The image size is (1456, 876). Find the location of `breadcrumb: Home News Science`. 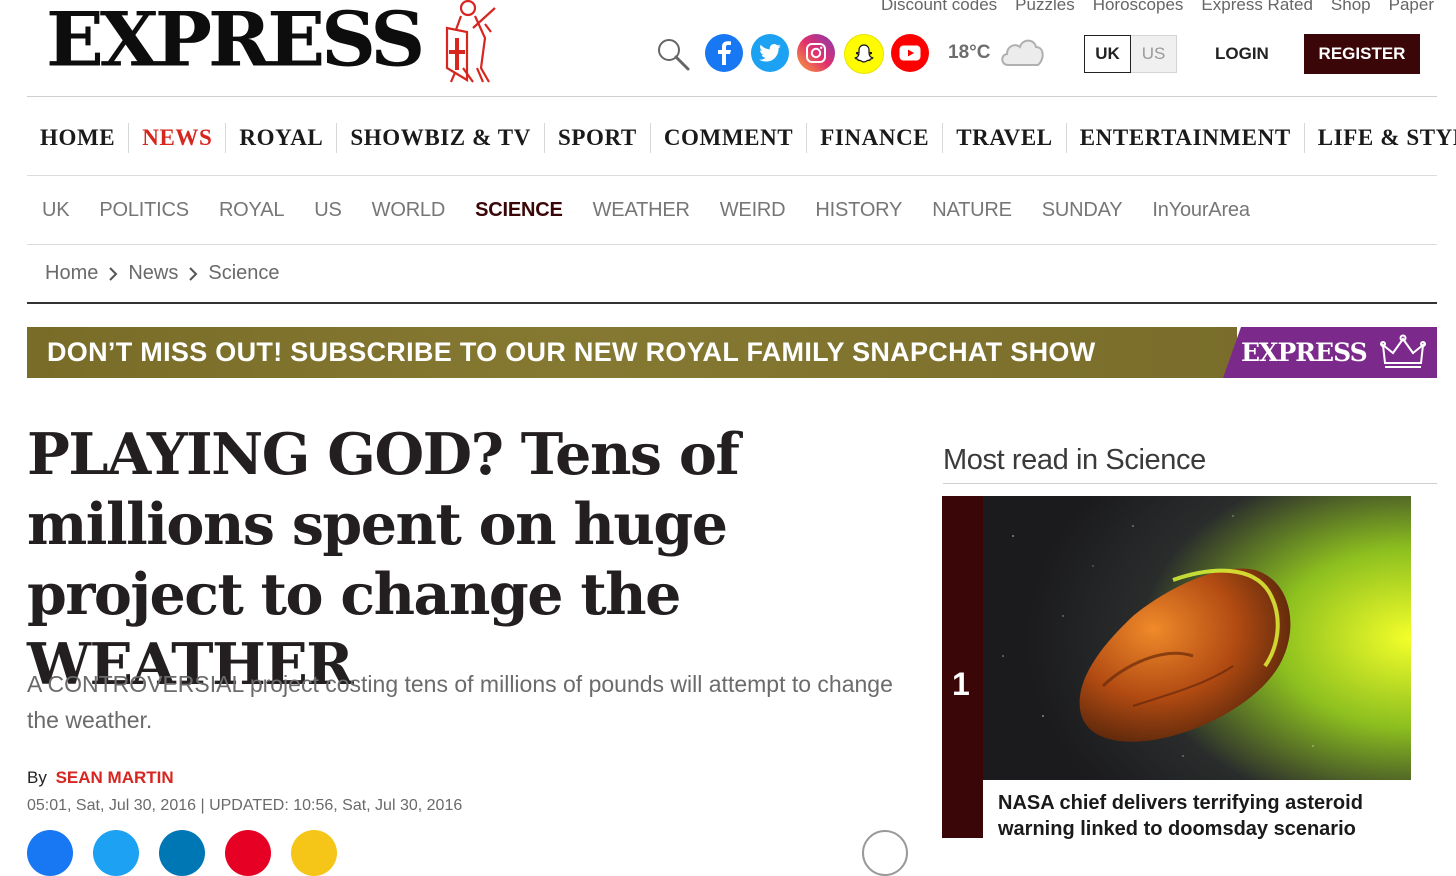

breadcrumb: Home News Science is located at coordinates (162, 273).